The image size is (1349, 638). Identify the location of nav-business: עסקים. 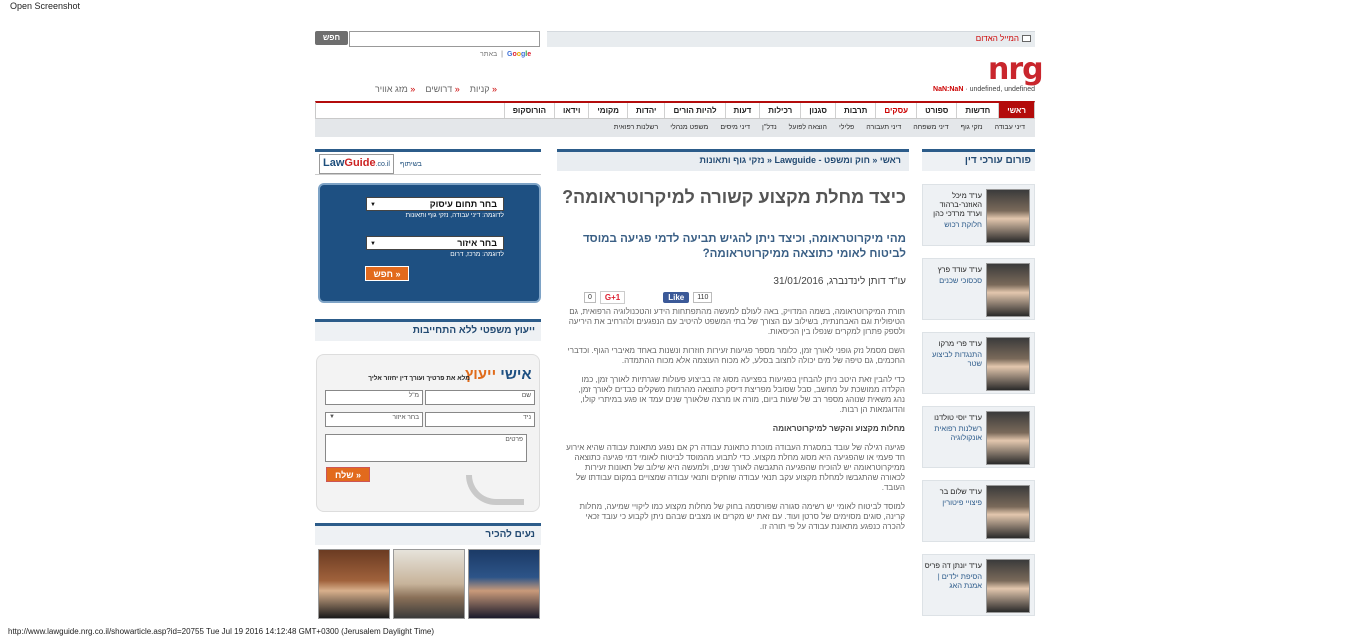
(895, 110).